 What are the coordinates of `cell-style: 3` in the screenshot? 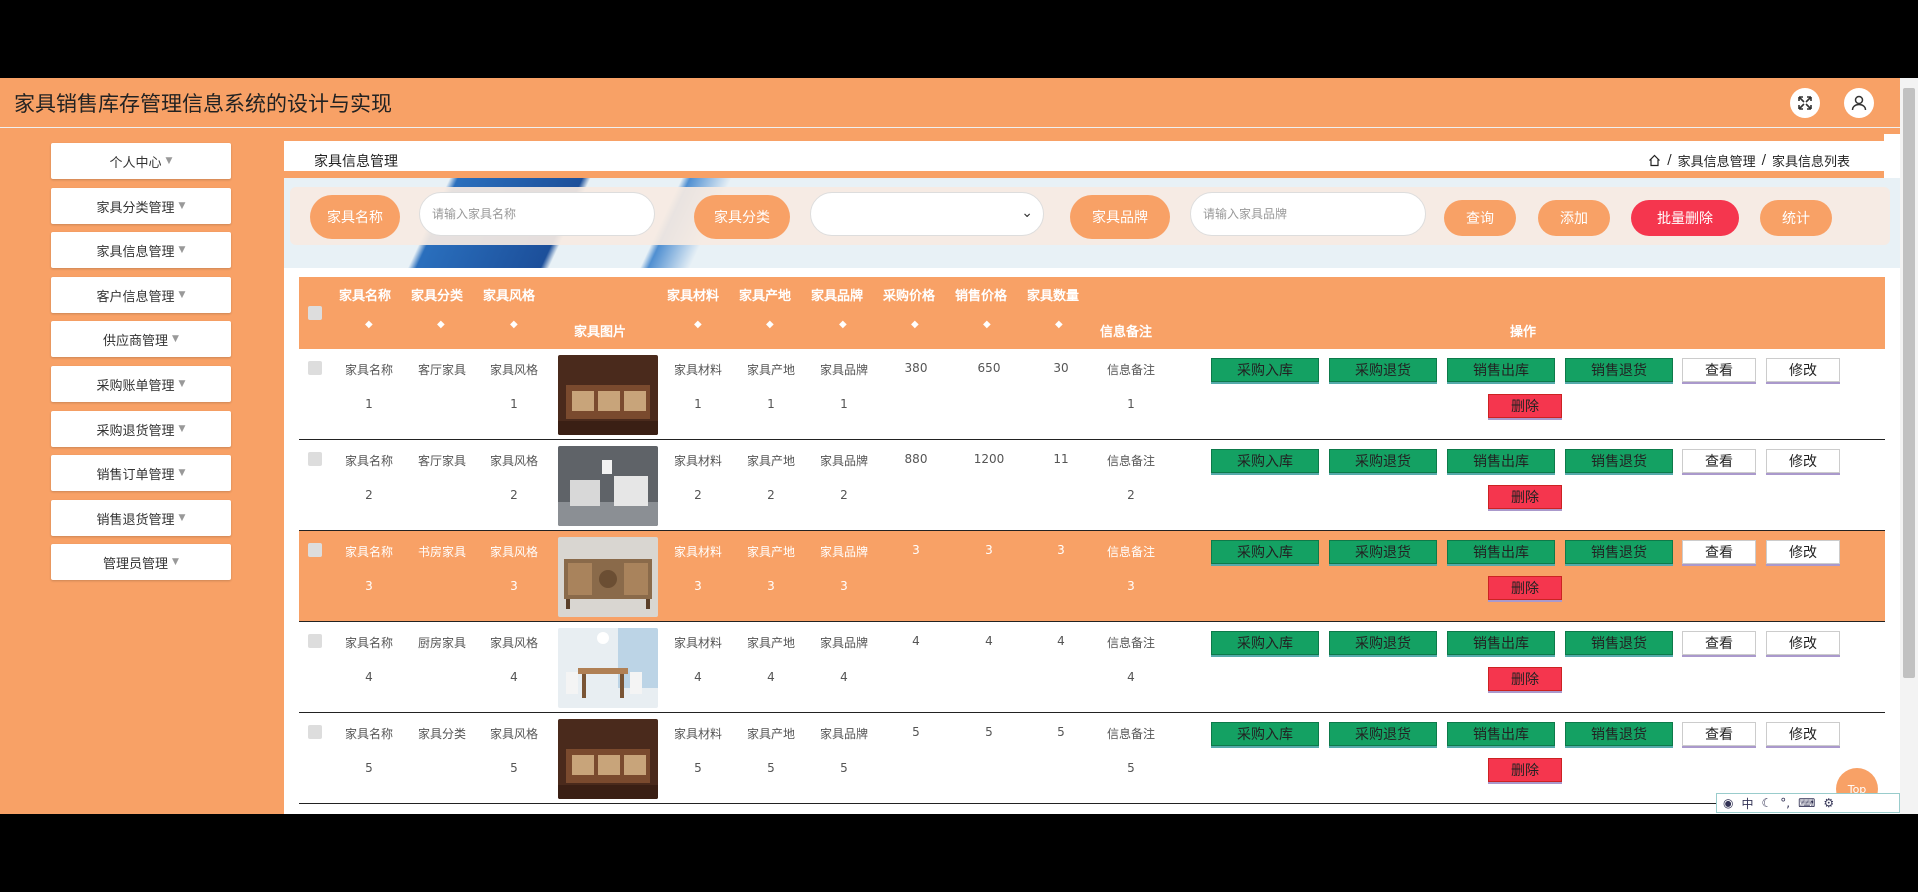 It's located at (514, 586).